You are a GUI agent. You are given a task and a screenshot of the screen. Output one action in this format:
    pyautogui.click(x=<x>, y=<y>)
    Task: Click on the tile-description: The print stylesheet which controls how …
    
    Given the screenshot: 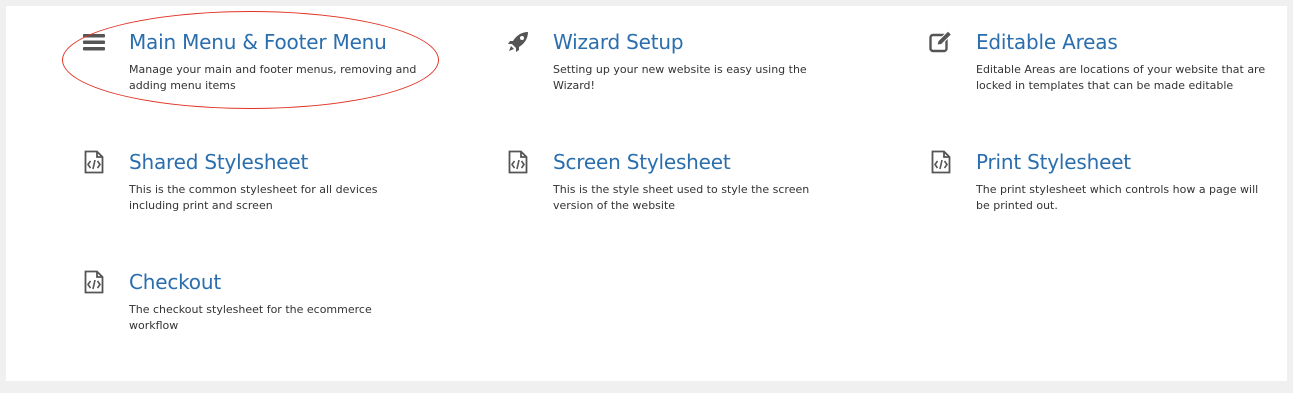 What is the action you would take?
    pyautogui.click(x=1117, y=197)
    